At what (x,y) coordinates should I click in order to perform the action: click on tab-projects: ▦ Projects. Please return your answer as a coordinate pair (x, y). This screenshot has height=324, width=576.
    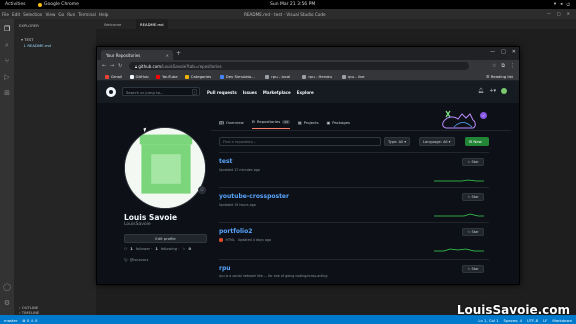
    Looking at the image, I should click on (308, 124).